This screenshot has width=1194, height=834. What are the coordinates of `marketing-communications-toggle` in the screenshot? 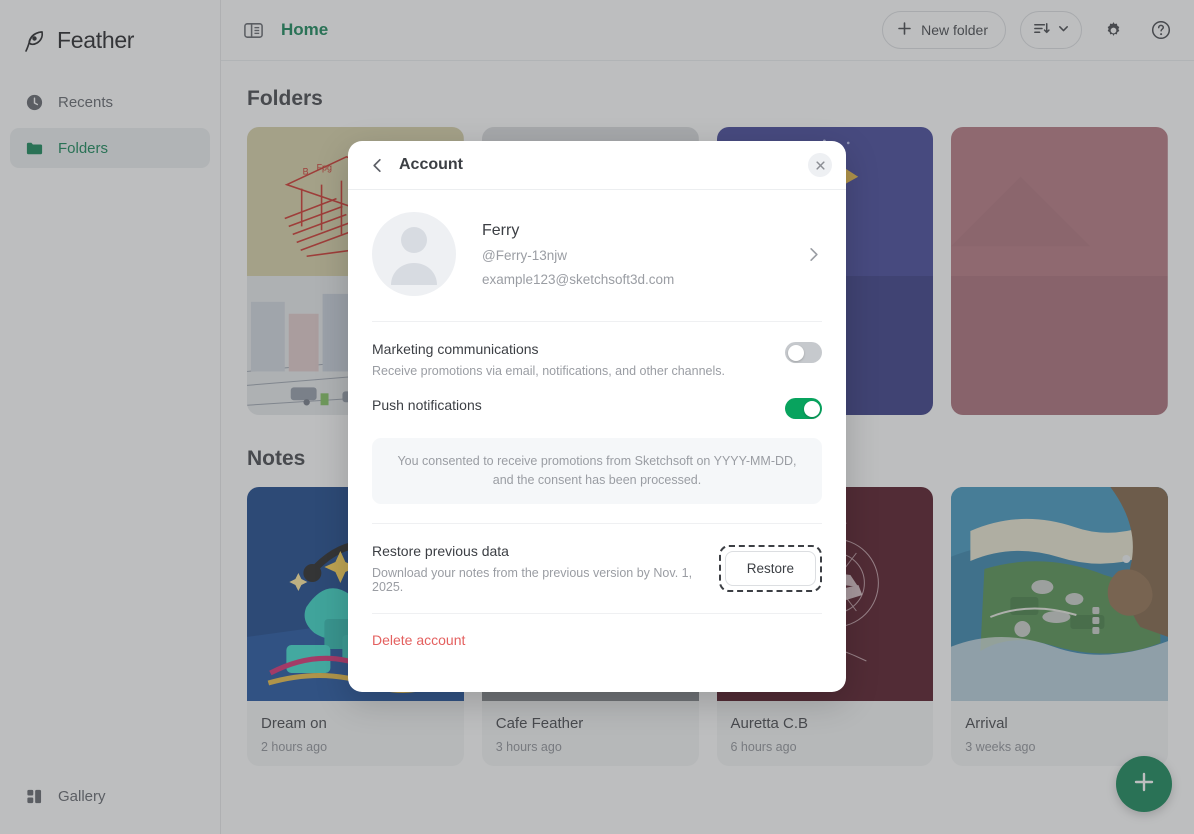 It's located at (803, 352).